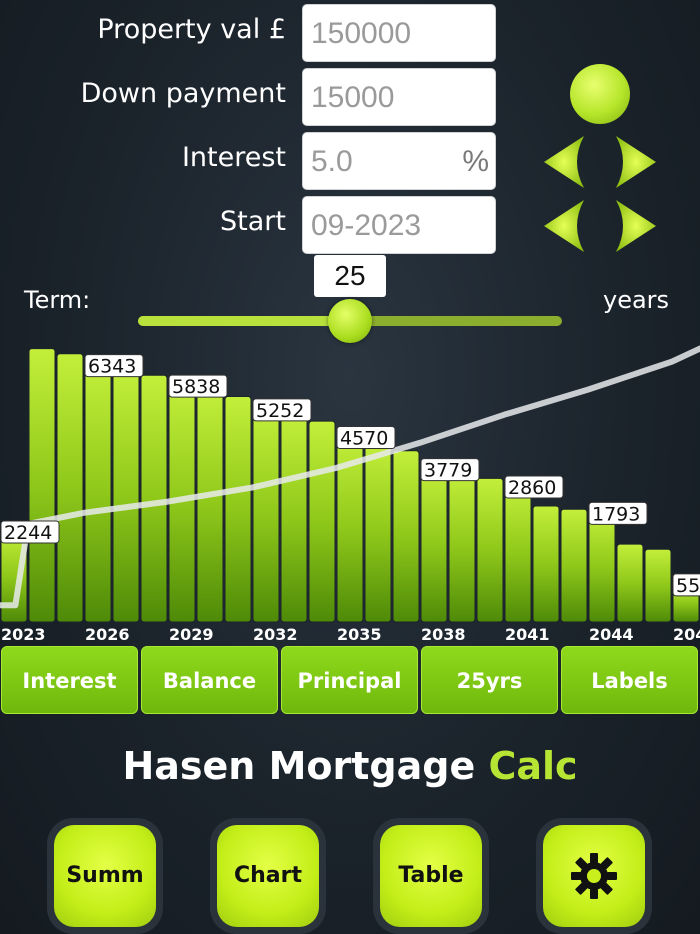 This screenshot has width=700, height=934. Describe the element at coordinates (183, 93) in the screenshot. I see `down-payment-label: Down payment` at that location.